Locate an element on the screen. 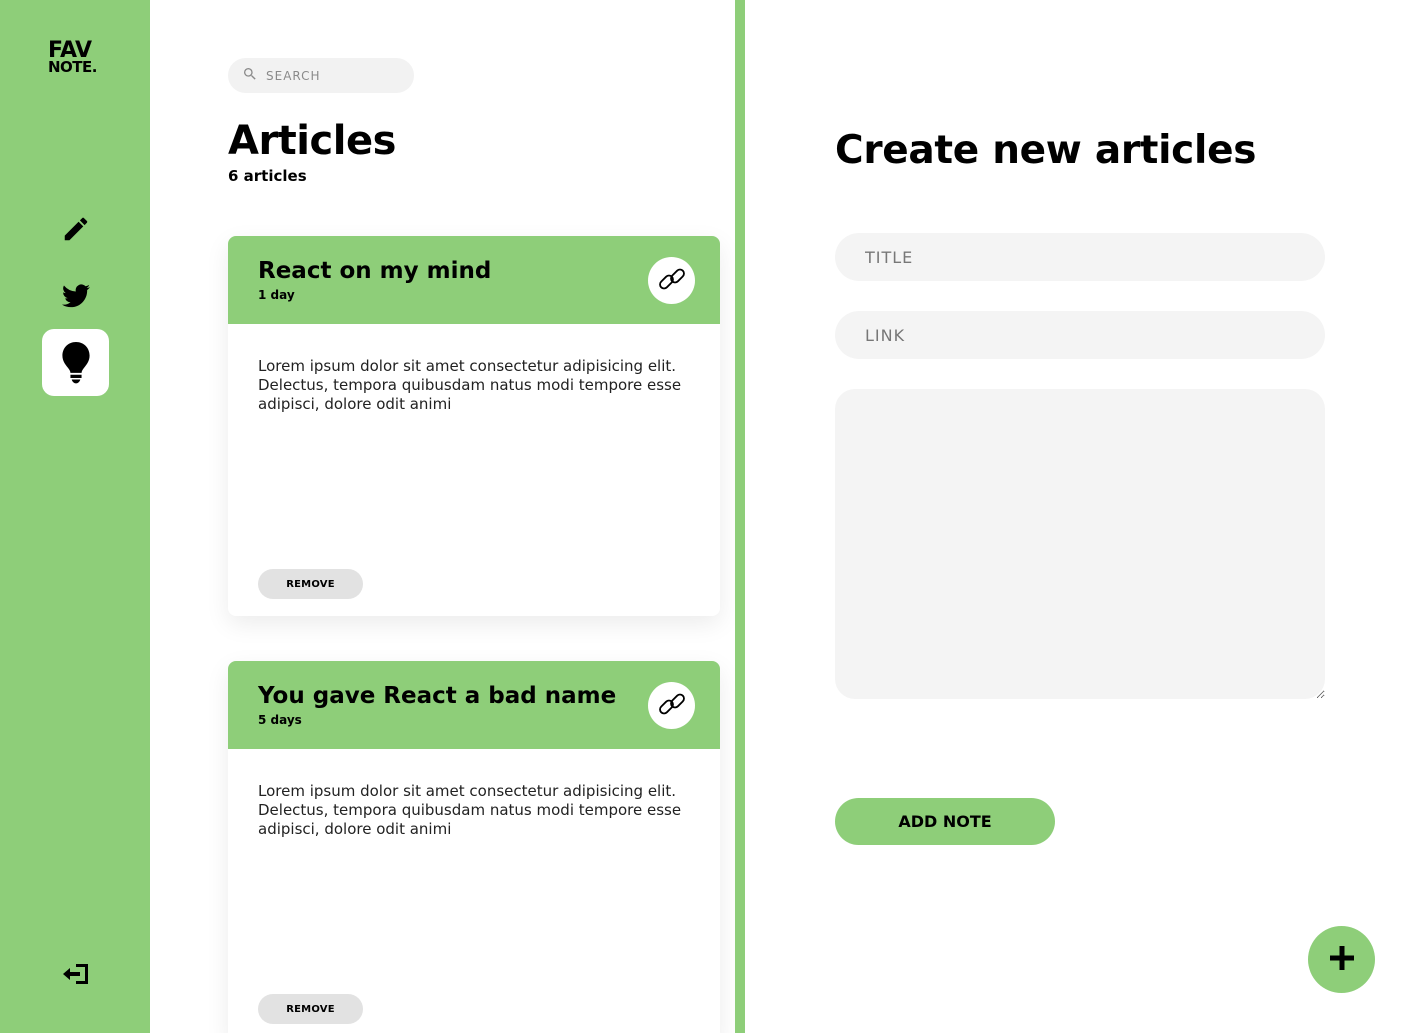 This screenshot has width=1415, height=1033. lightbulb-icon is located at coordinates (76, 362).